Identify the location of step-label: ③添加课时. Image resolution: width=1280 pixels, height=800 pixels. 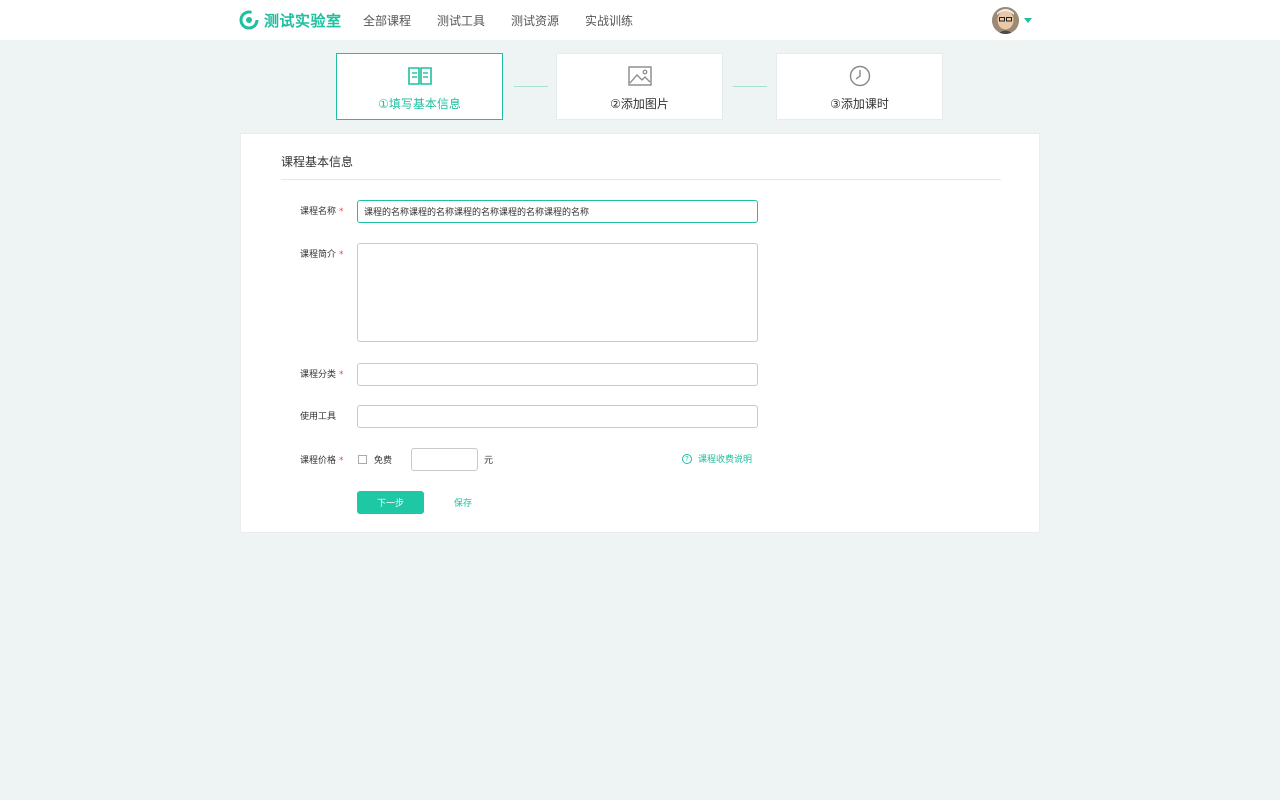
(859, 104).